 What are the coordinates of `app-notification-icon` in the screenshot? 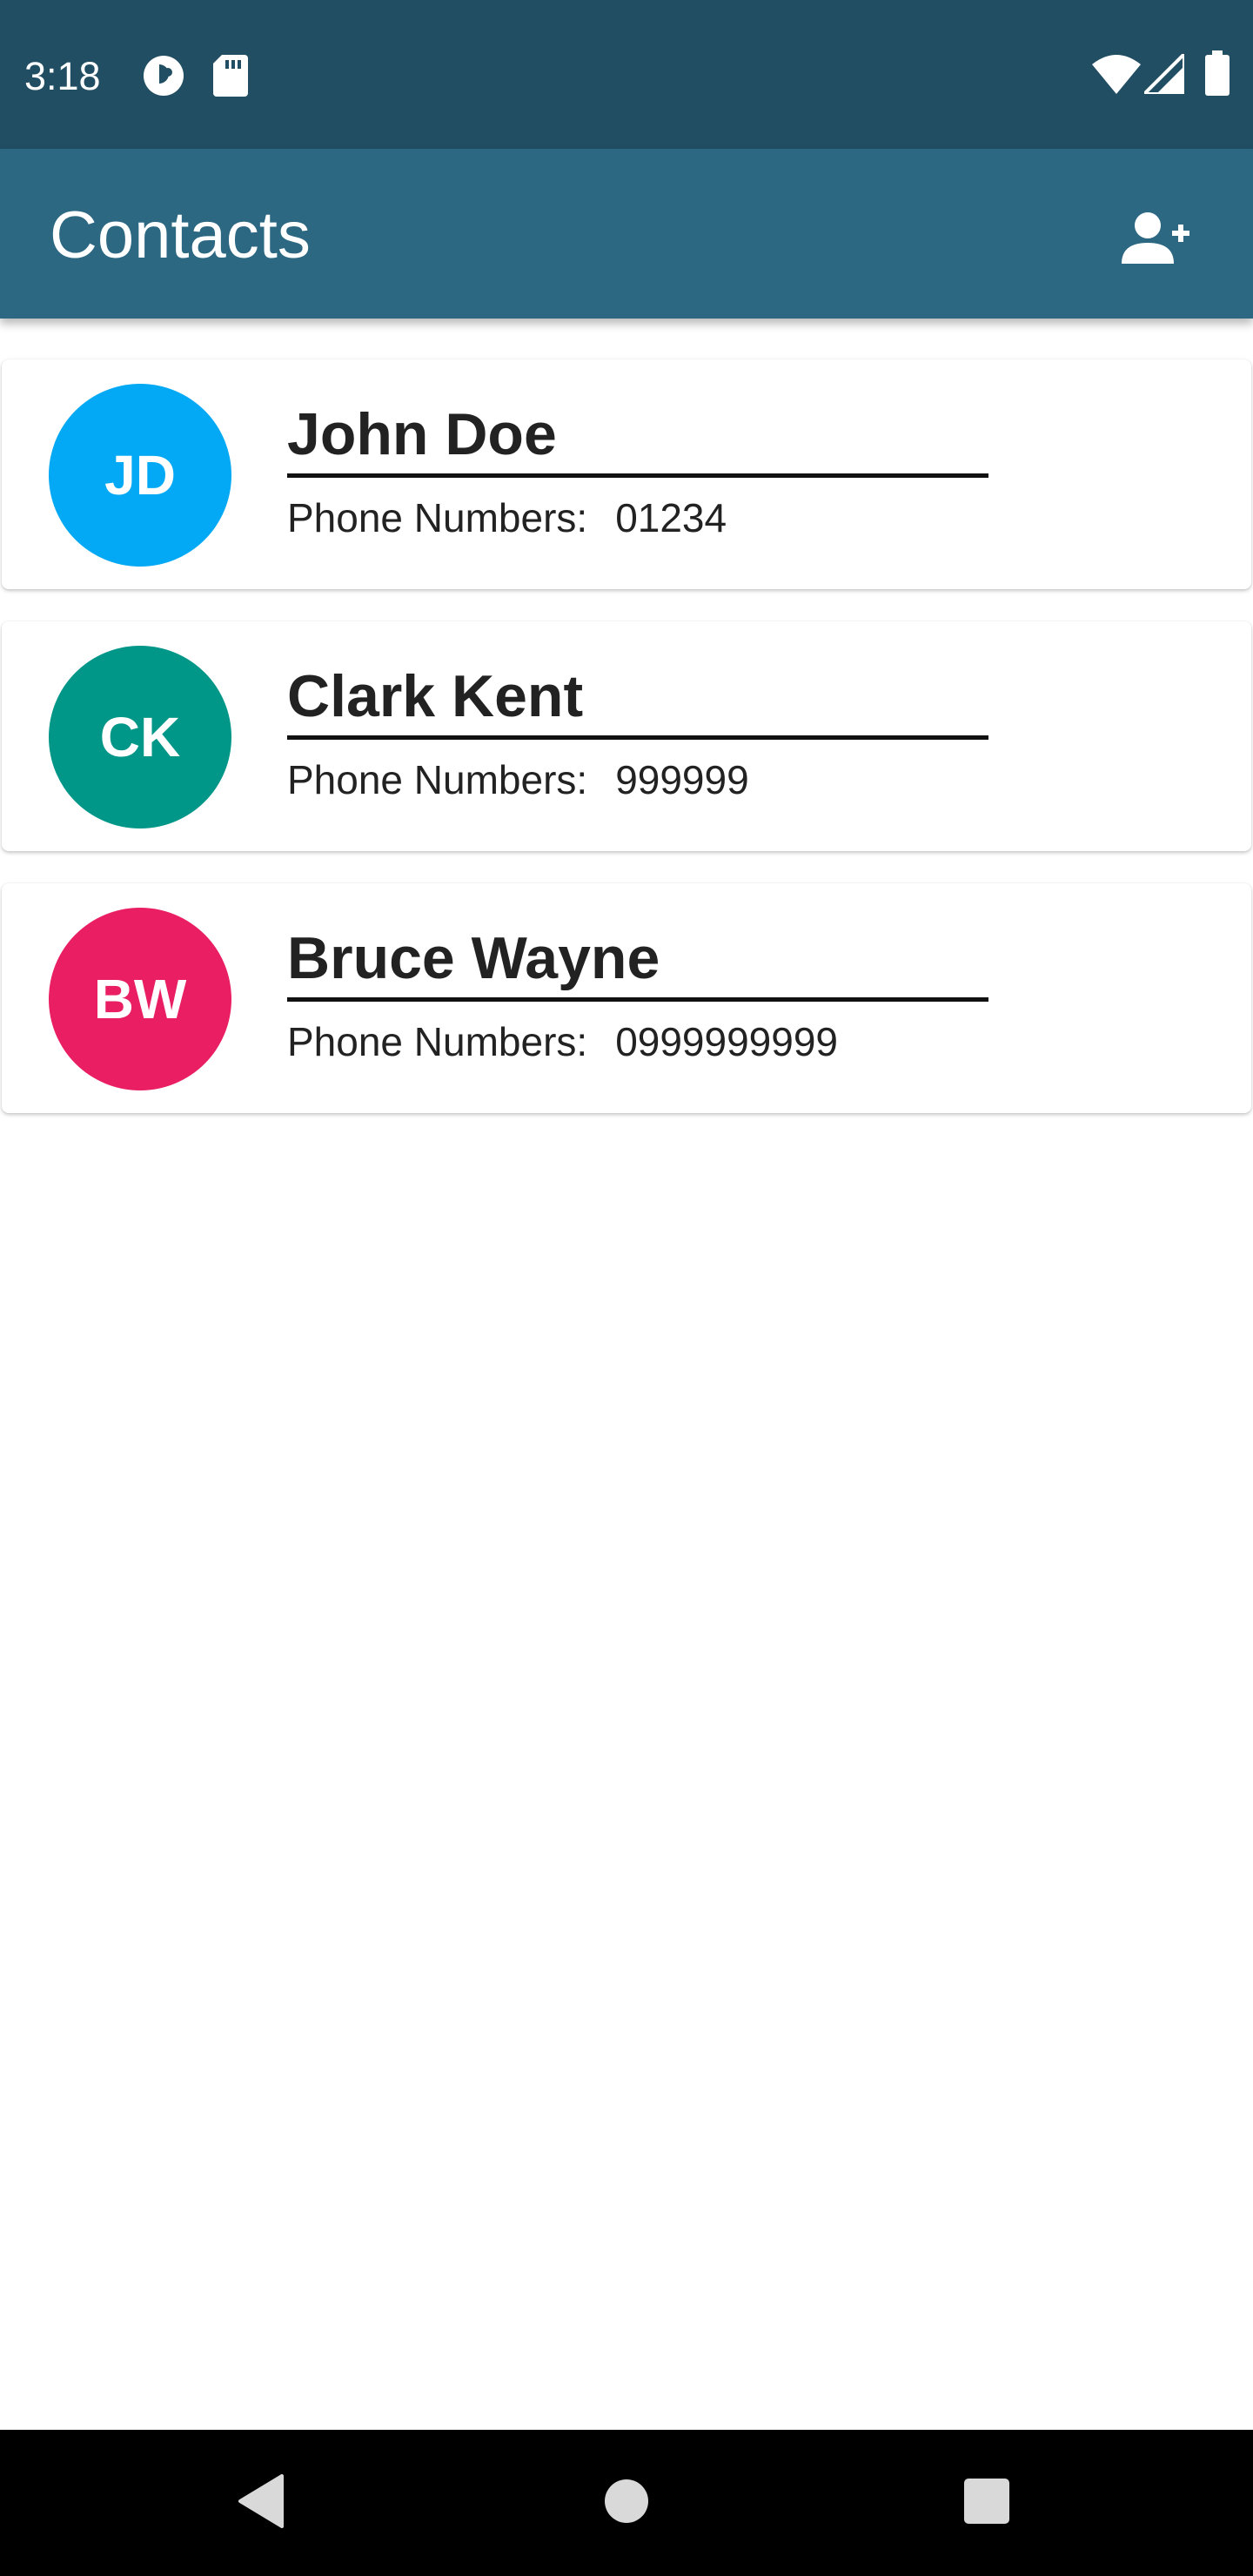 It's located at (163, 78).